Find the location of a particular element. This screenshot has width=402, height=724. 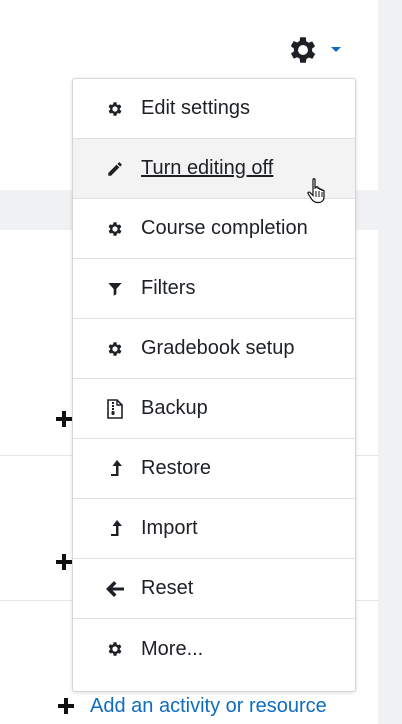

menu-item-label: Backup is located at coordinates (174, 408).